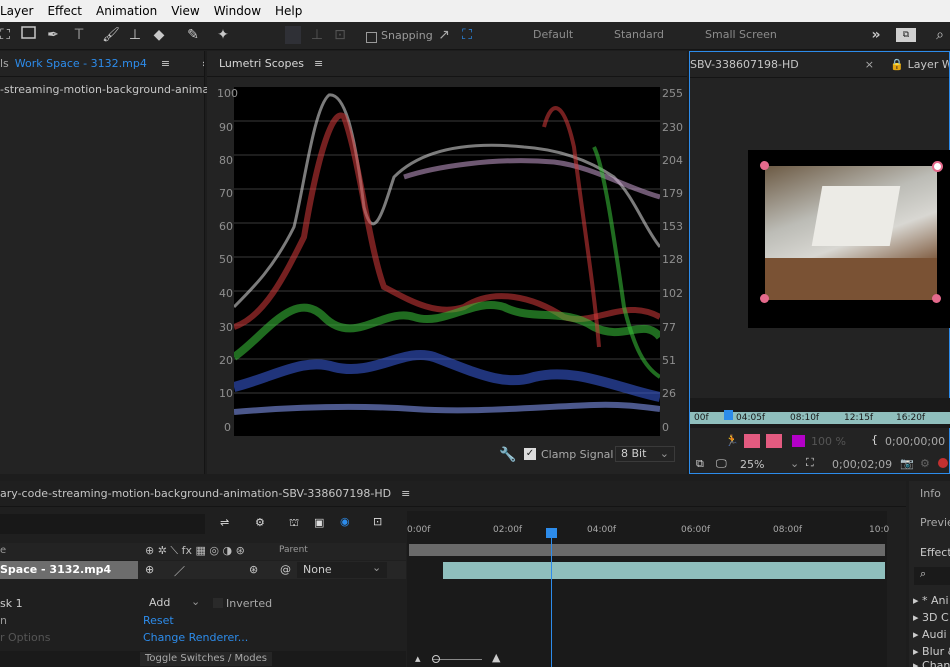  What do you see at coordinates (260, 522) in the screenshot?
I see `draft-3d-icon: ⚙` at bounding box center [260, 522].